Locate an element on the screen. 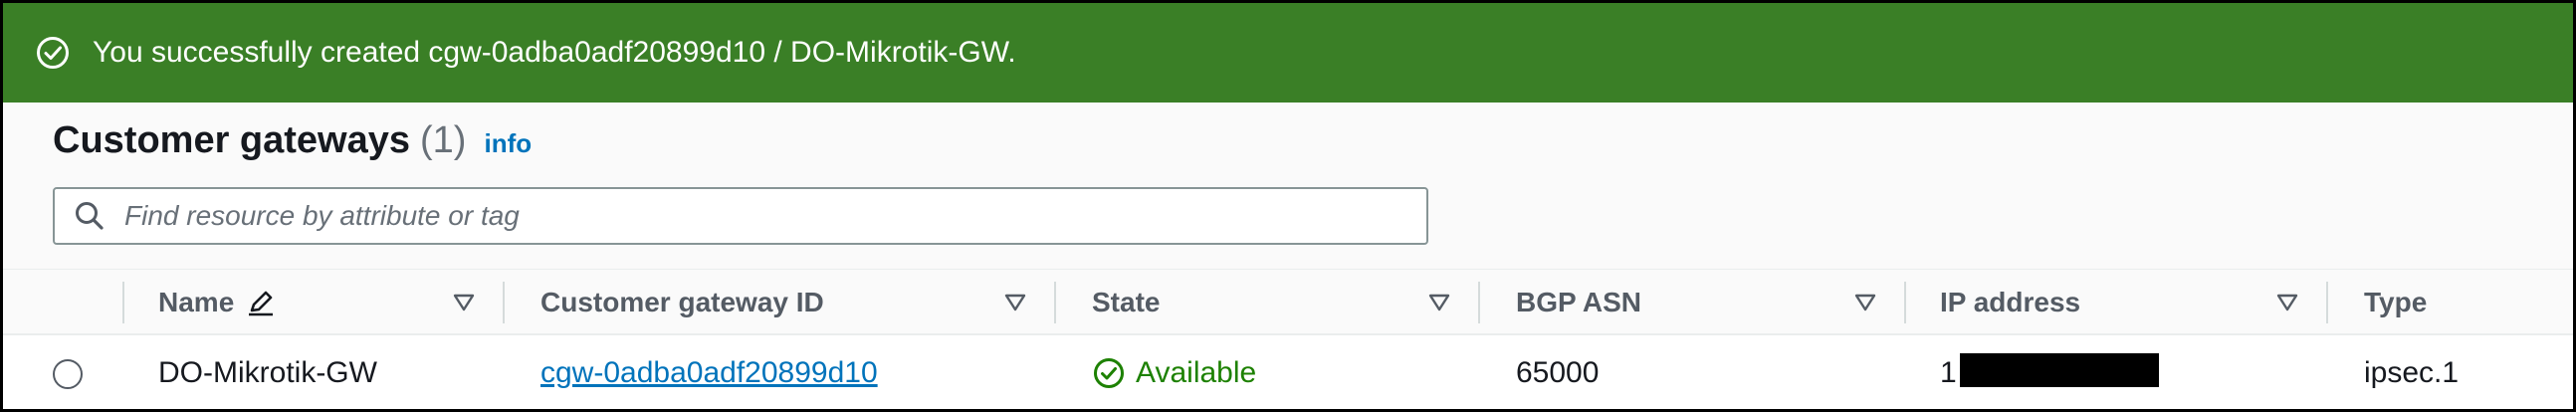  cell-state: Available is located at coordinates (1174, 373).